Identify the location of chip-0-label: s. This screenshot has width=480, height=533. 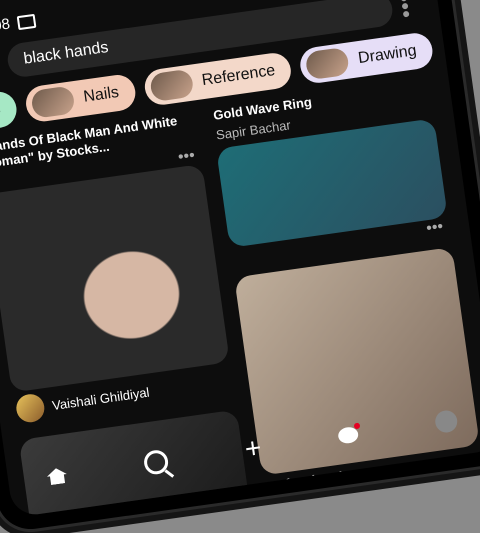
(1, 110).